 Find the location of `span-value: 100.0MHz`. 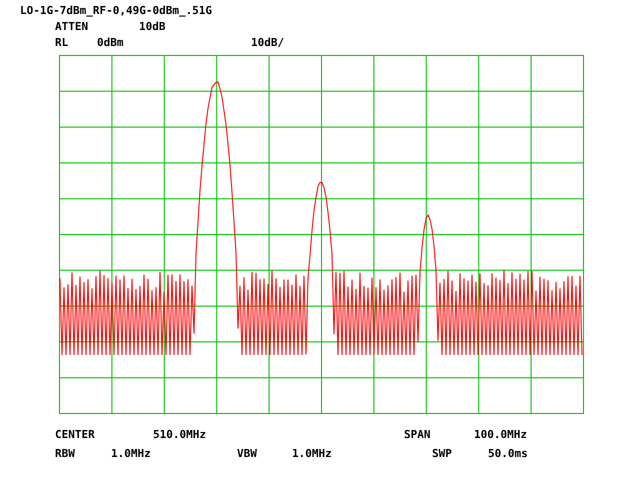

span-value: 100.0MHz is located at coordinates (500, 435).